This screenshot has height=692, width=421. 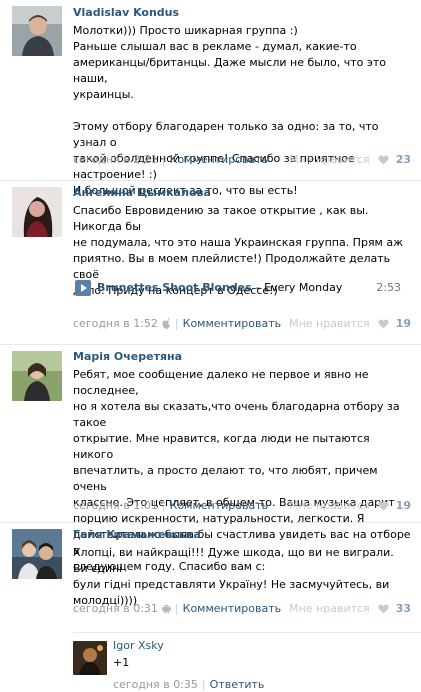 I want to click on like-button: Мне нравится 33, so click(x=350, y=609).